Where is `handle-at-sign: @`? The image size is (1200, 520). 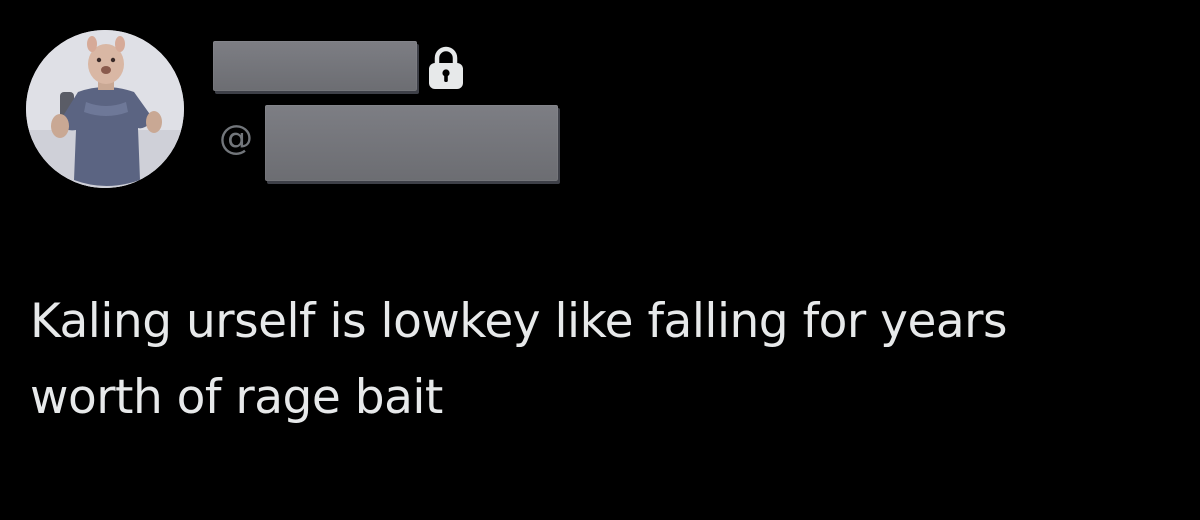 handle-at-sign: @ is located at coordinates (236, 138).